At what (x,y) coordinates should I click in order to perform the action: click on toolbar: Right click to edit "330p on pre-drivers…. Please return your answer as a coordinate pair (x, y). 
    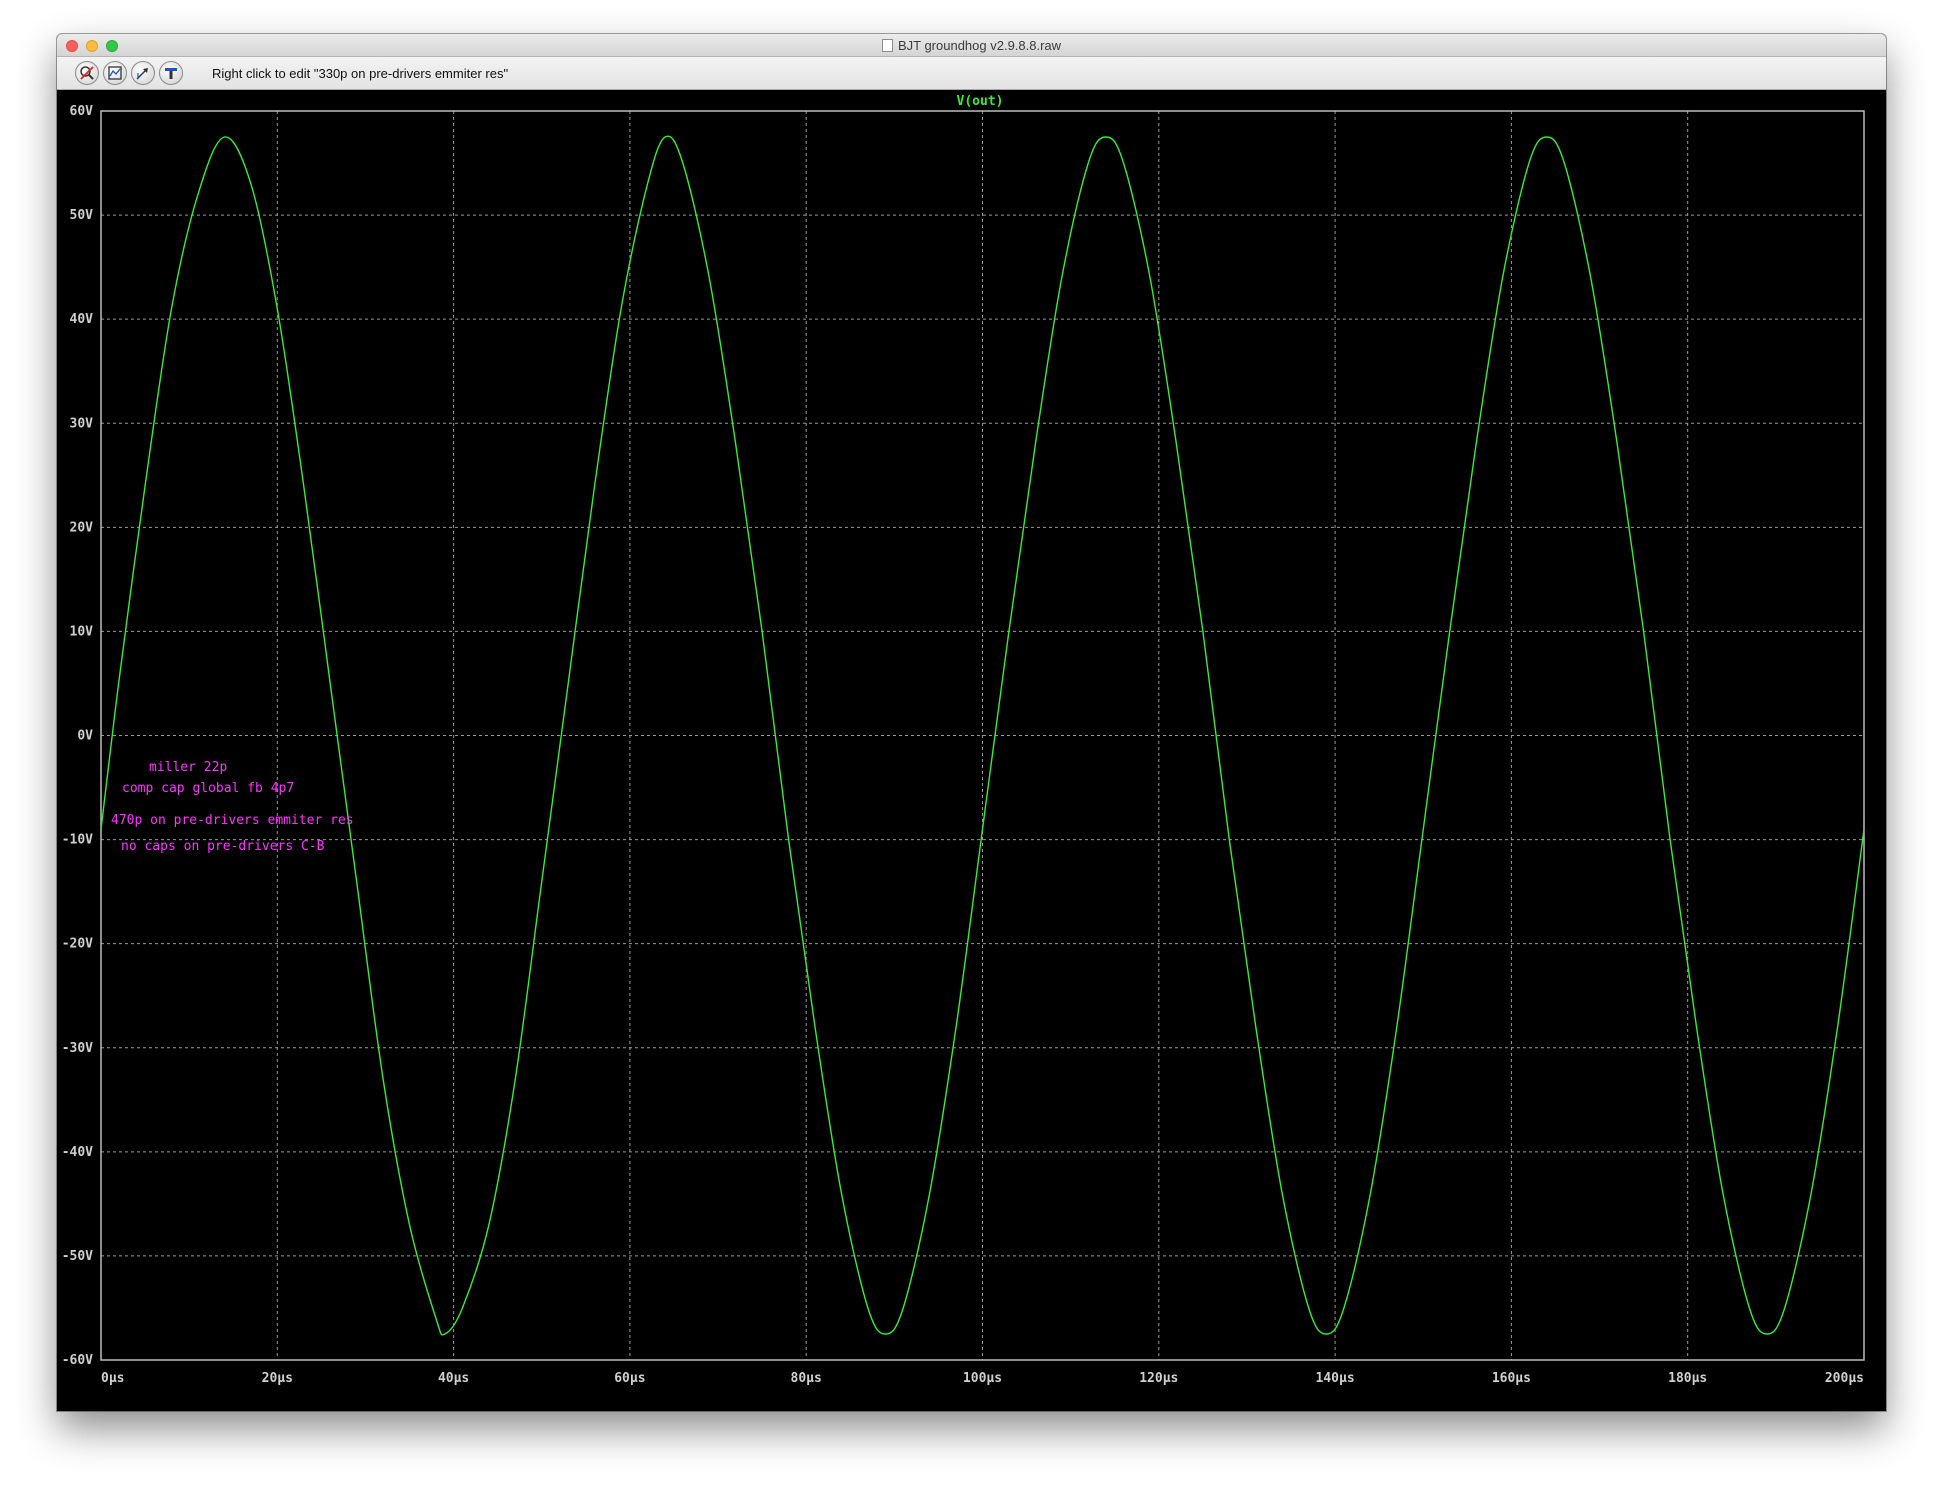
    Looking at the image, I should click on (971, 73).